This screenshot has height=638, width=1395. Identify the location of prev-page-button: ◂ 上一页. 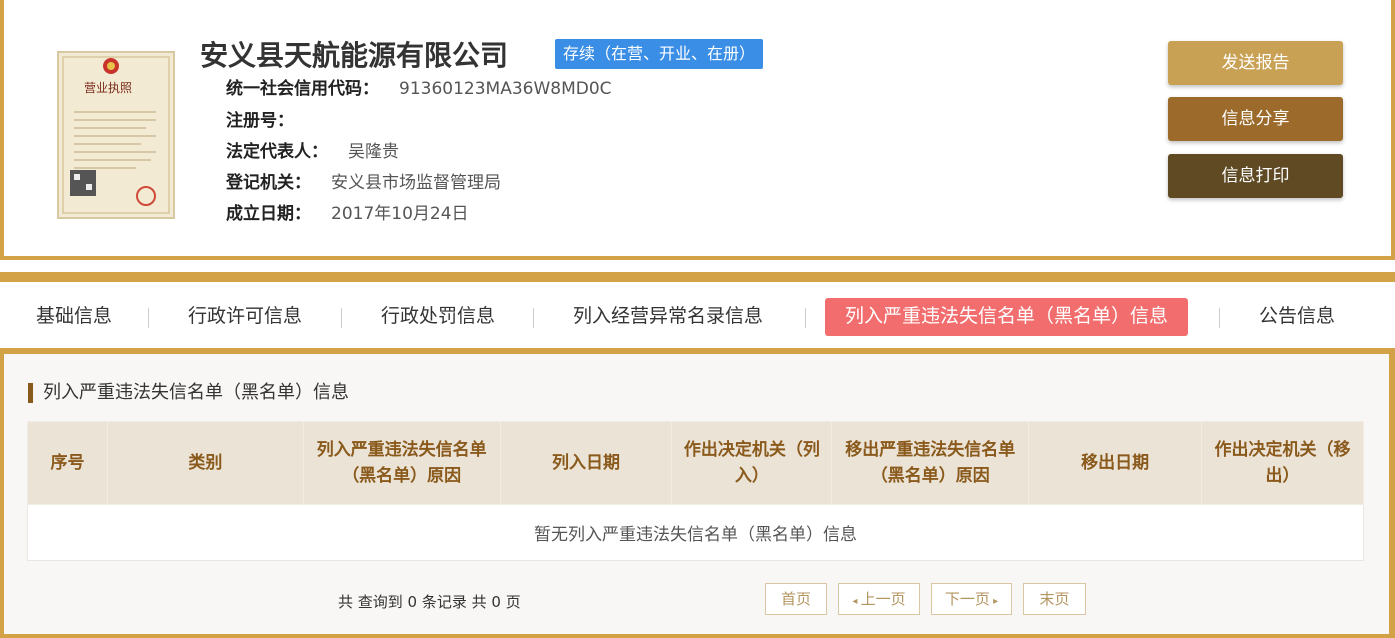
(879, 599).